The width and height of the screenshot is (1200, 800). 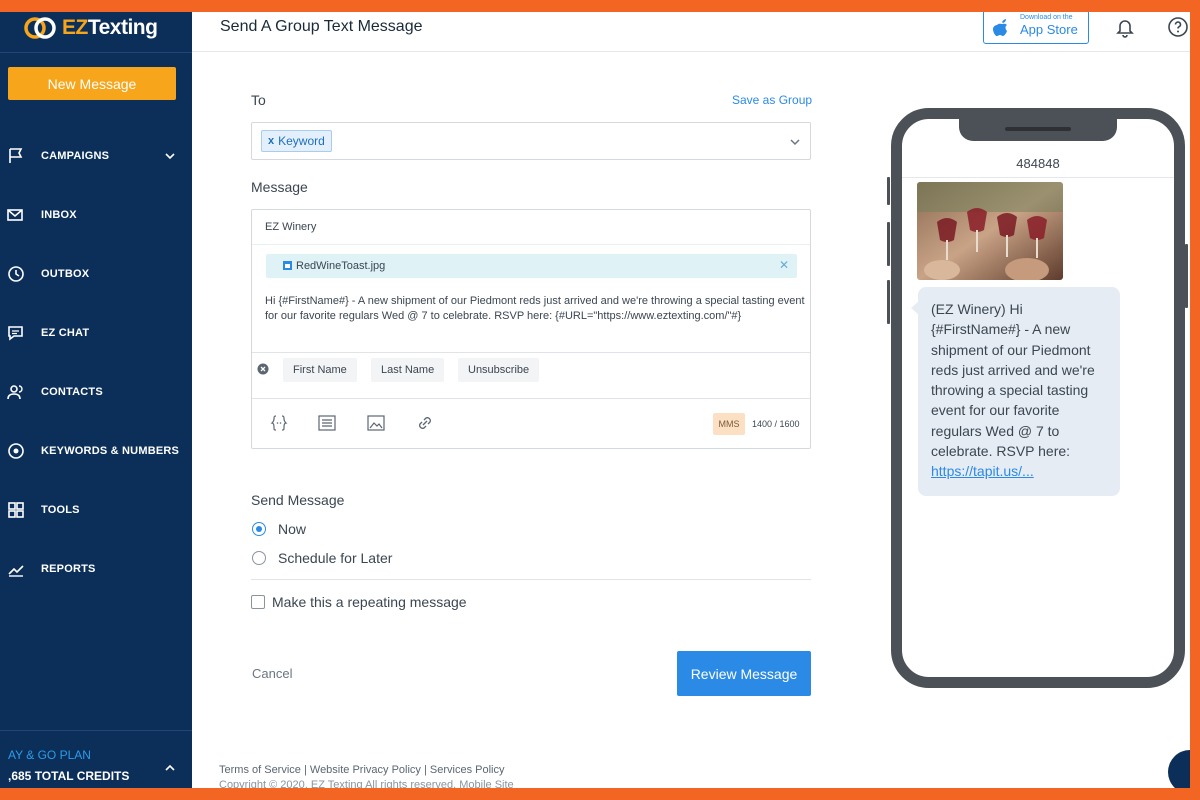 I want to click on remove-attachment-icon: ✕, so click(x=784, y=265).